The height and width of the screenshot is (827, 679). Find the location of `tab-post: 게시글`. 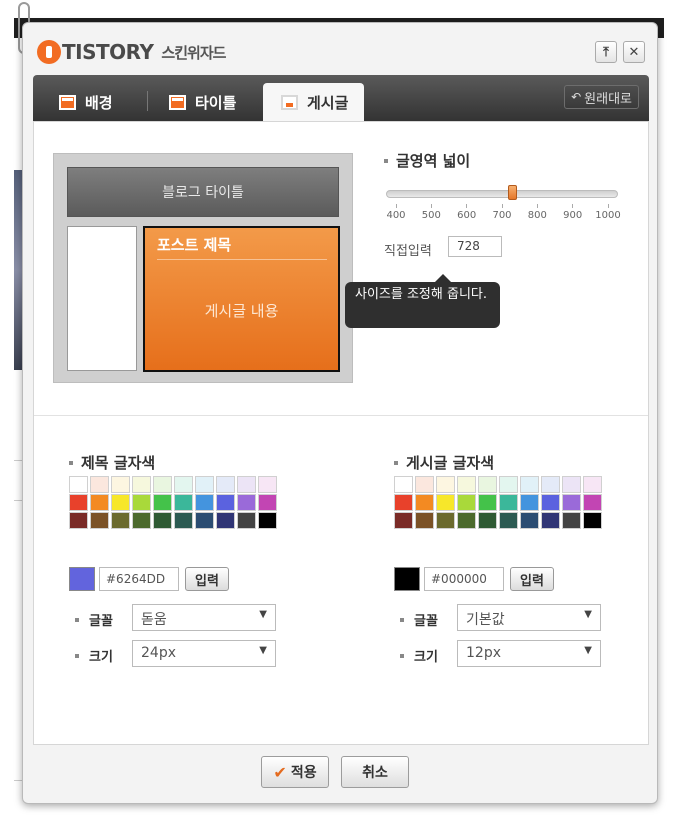

tab-post: 게시글 is located at coordinates (314, 102).